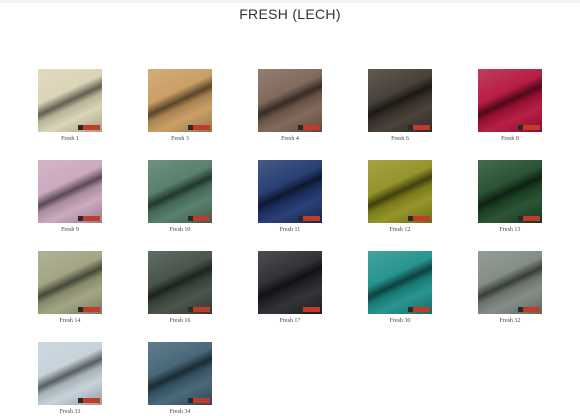 This screenshot has height=416, width=580. I want to click on swatch-card: Fresh 10, so click(180, 197).